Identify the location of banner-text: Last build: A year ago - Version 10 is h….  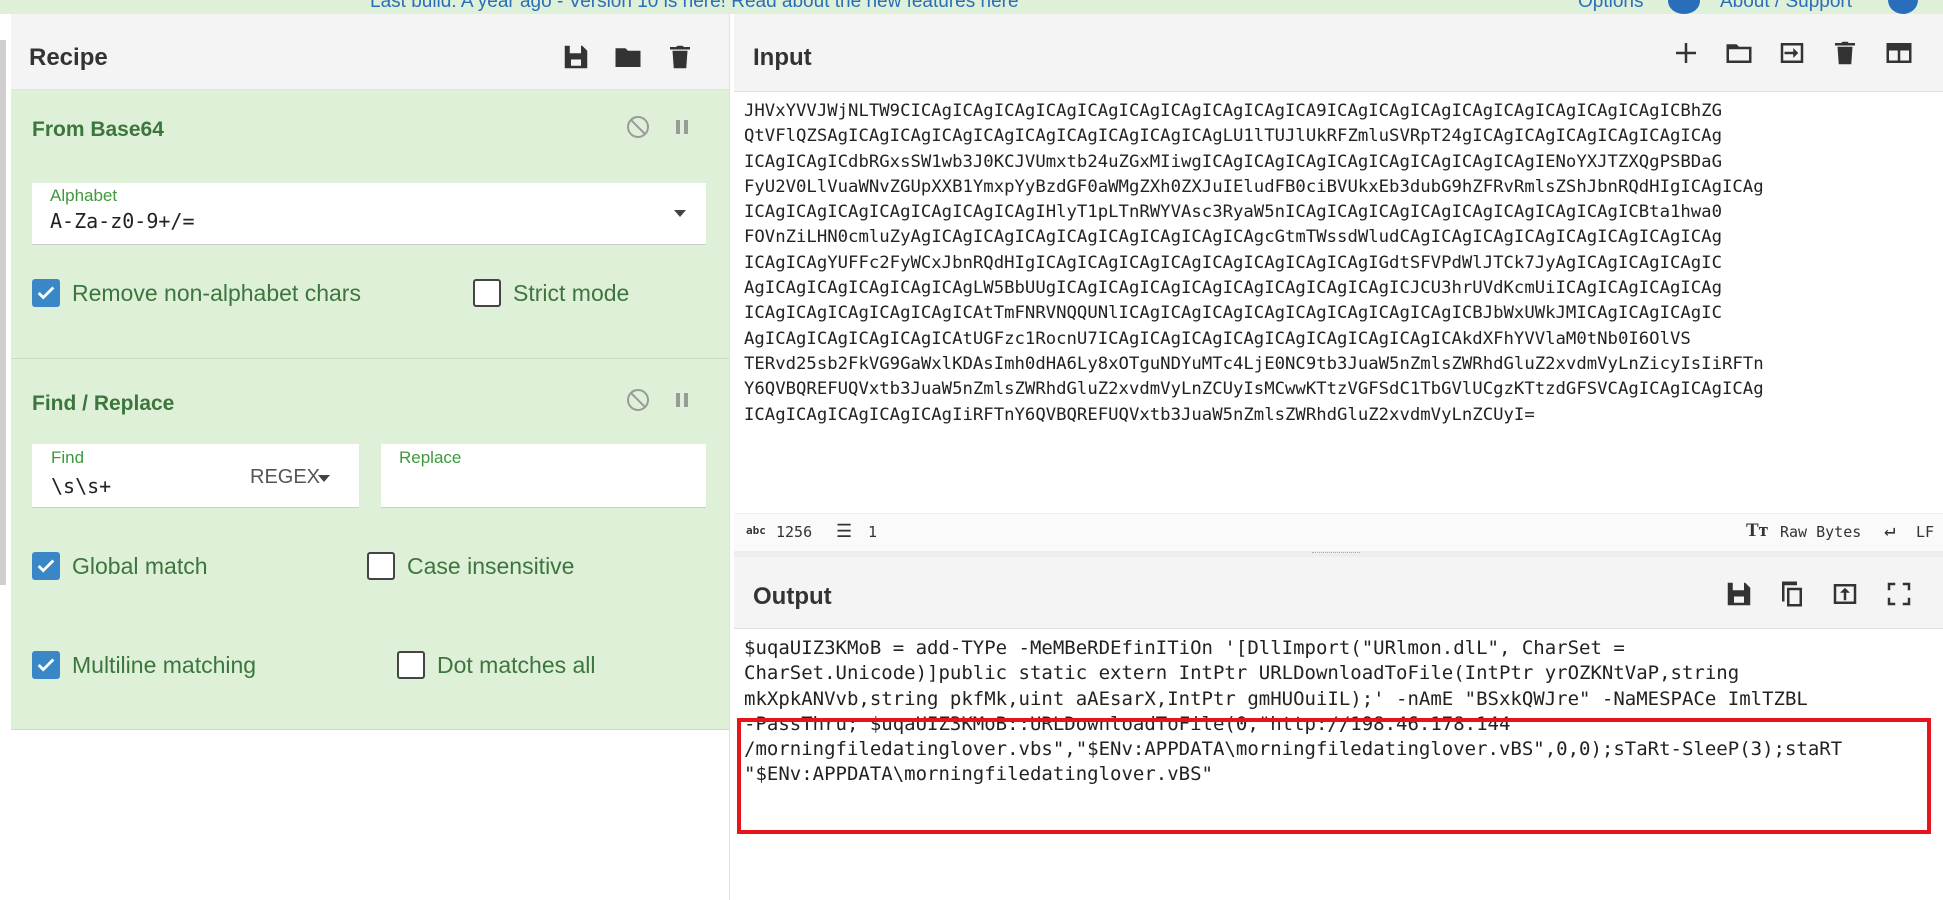
(694, 6).